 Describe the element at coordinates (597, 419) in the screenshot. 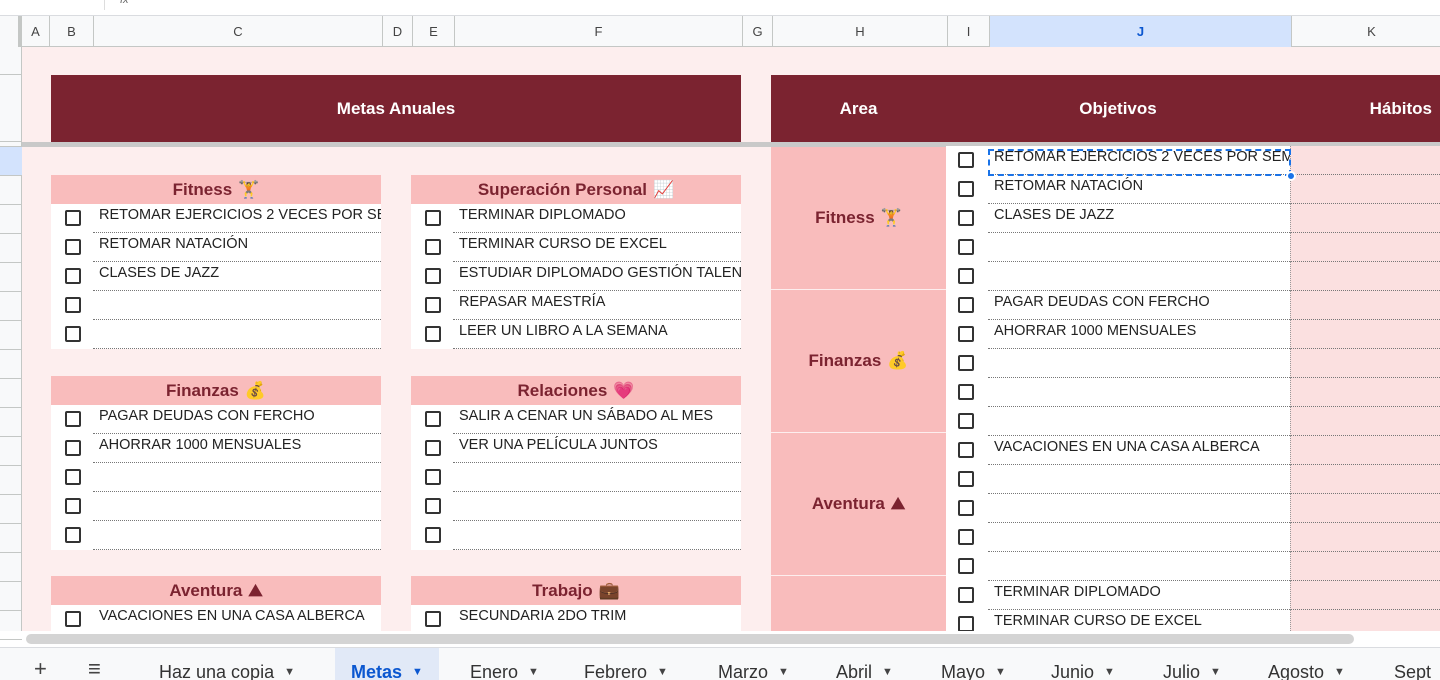

I see `goal-item-text: SALIR A CENAR UN SÁBADO AL MES` at that location.